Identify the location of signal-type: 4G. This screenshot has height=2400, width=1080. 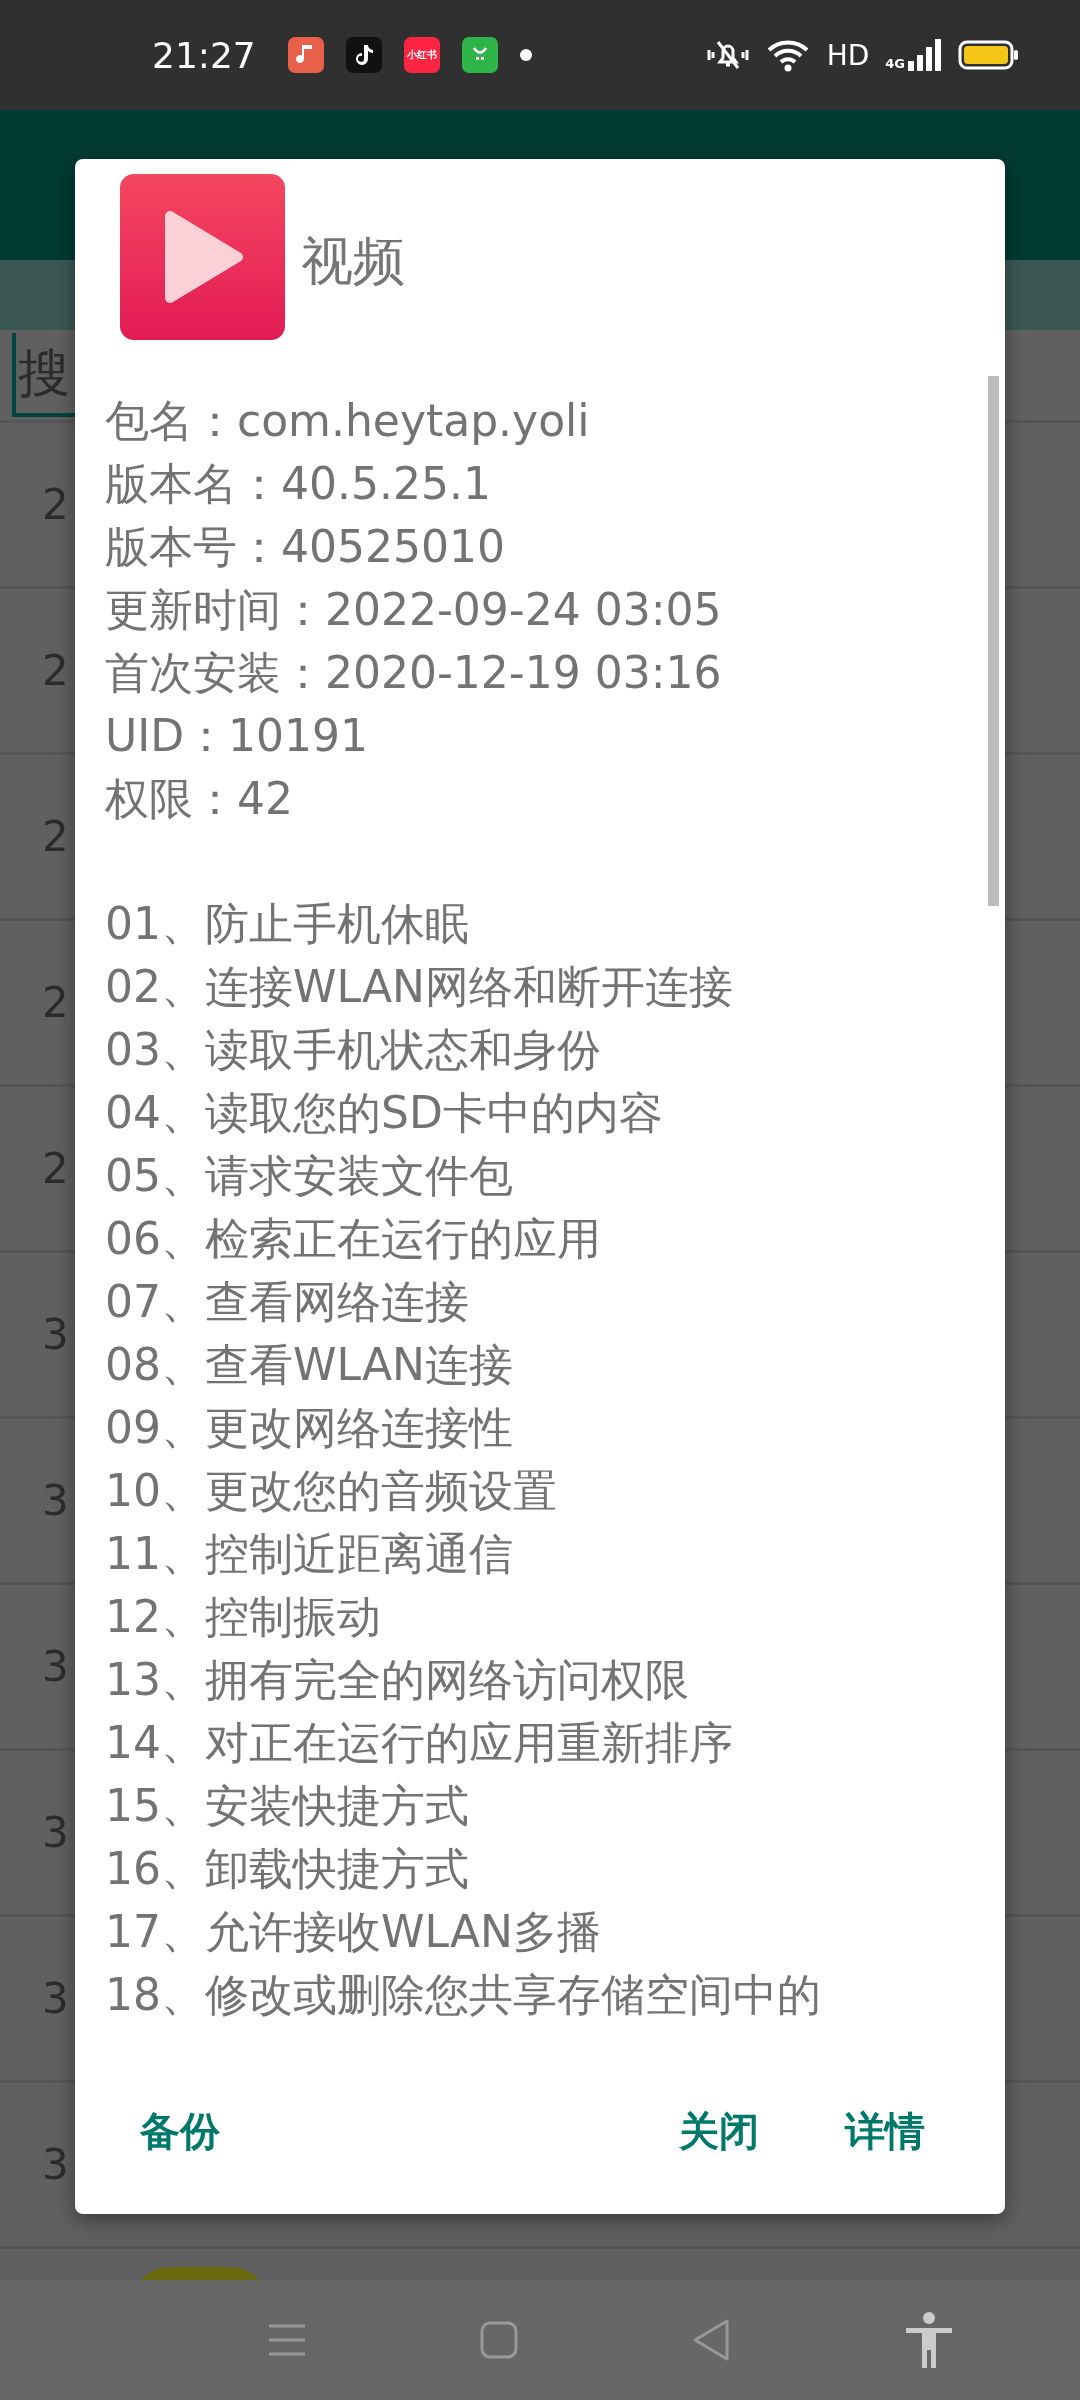
(895, 63).